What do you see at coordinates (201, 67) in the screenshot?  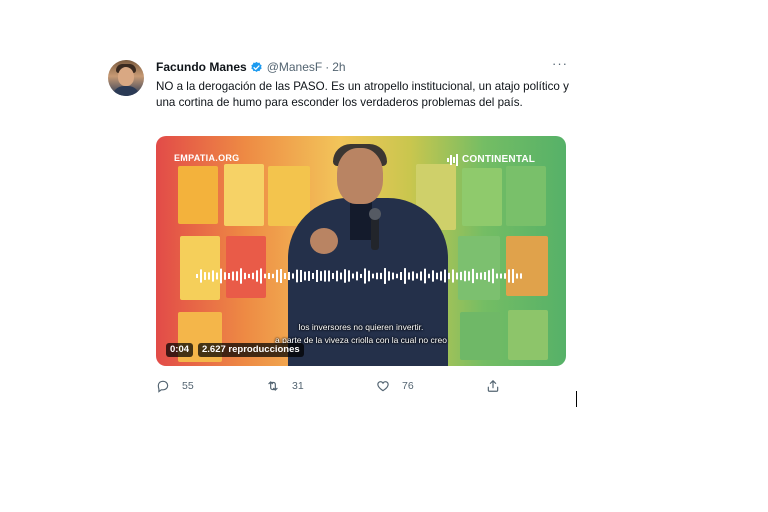 I see `author-name: Facundo Manes` at bounding box center [201, 67].